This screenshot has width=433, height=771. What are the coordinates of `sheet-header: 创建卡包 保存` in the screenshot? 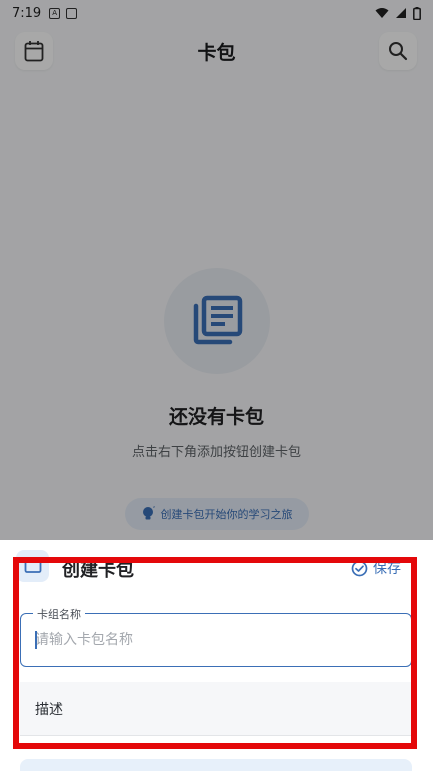 It's located at (216, 567).